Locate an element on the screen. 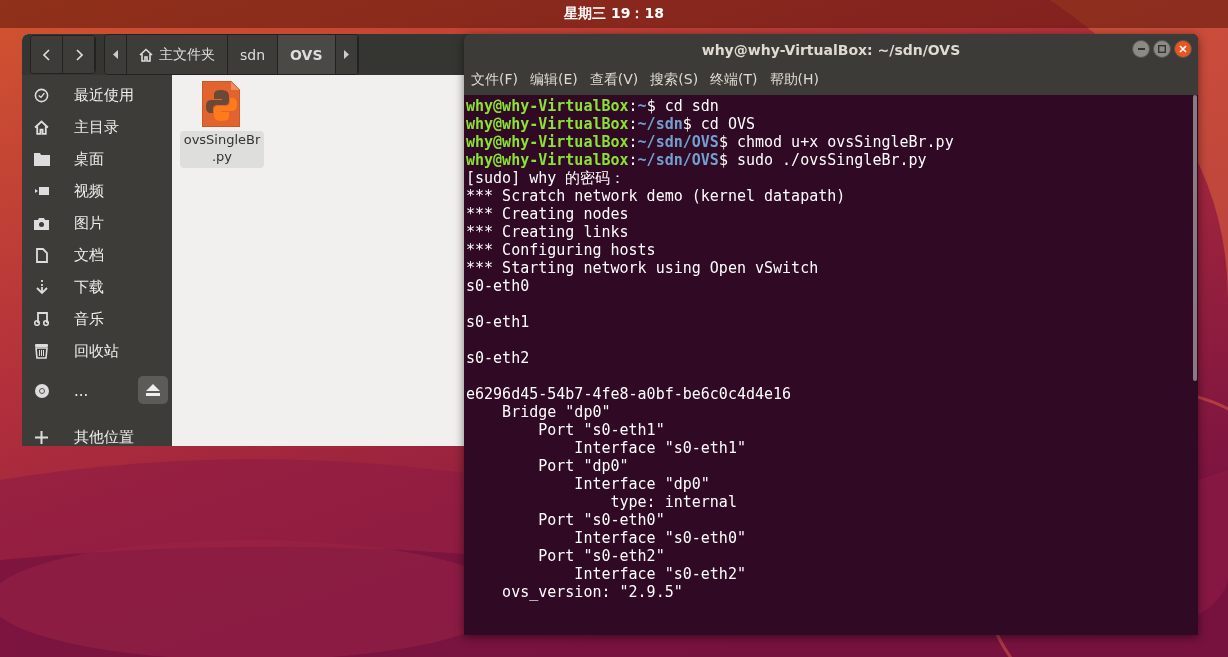 Image resolution: width=1228 pixels, height=657 pixels. sidebar-label: 回收站 is located at coordinates (96, 351).